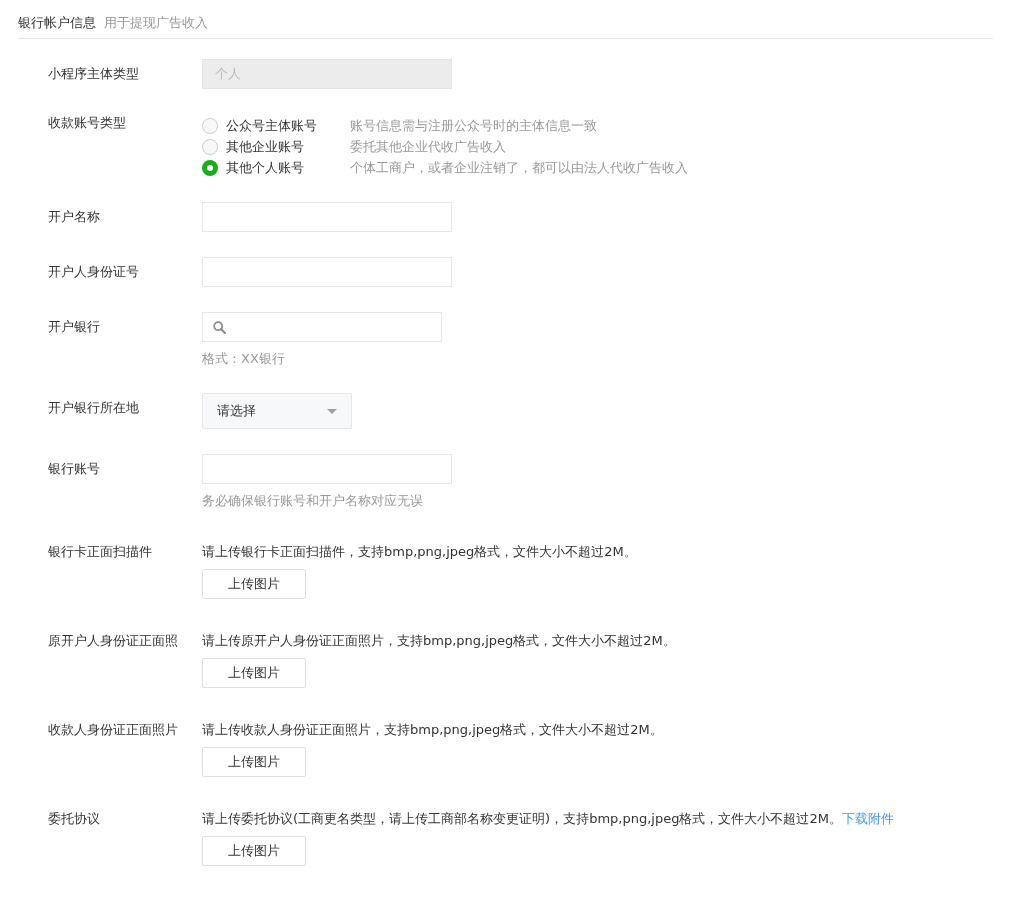  I want to click on location-dropdown: 请选择, so click(277, 411).